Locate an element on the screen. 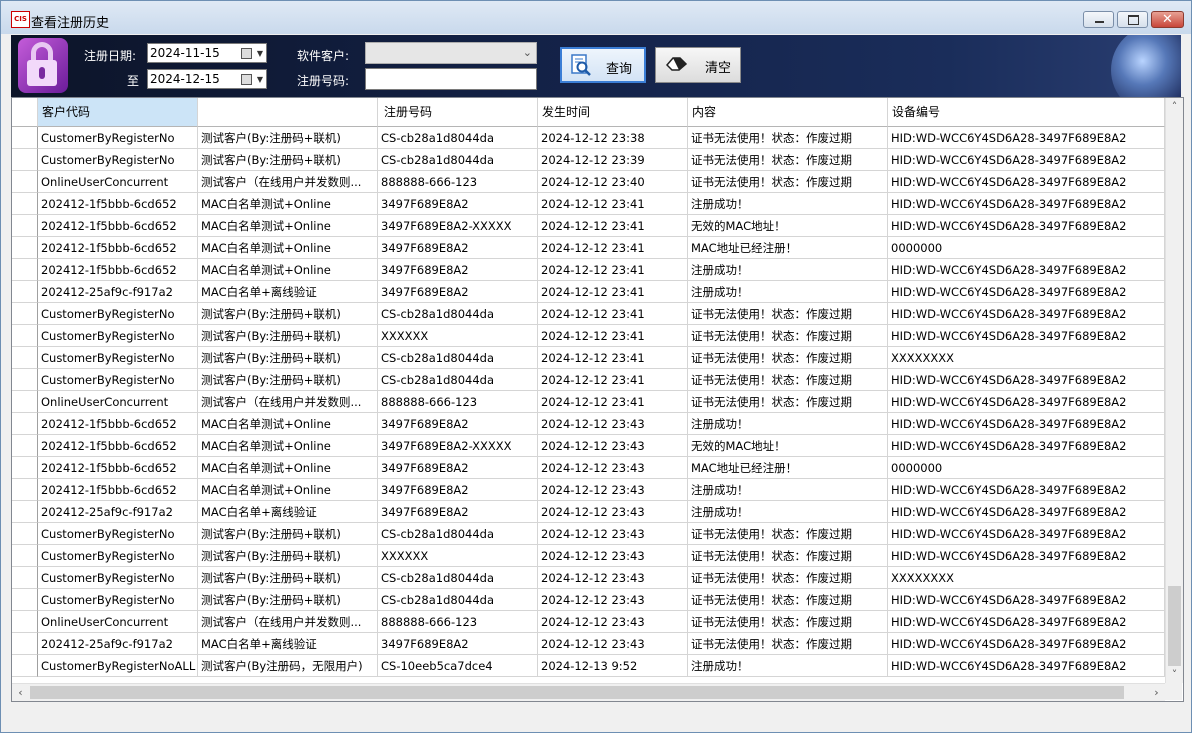  cell-customer-code: OnlineUserConcurrent is located at coordinates (118, 182).